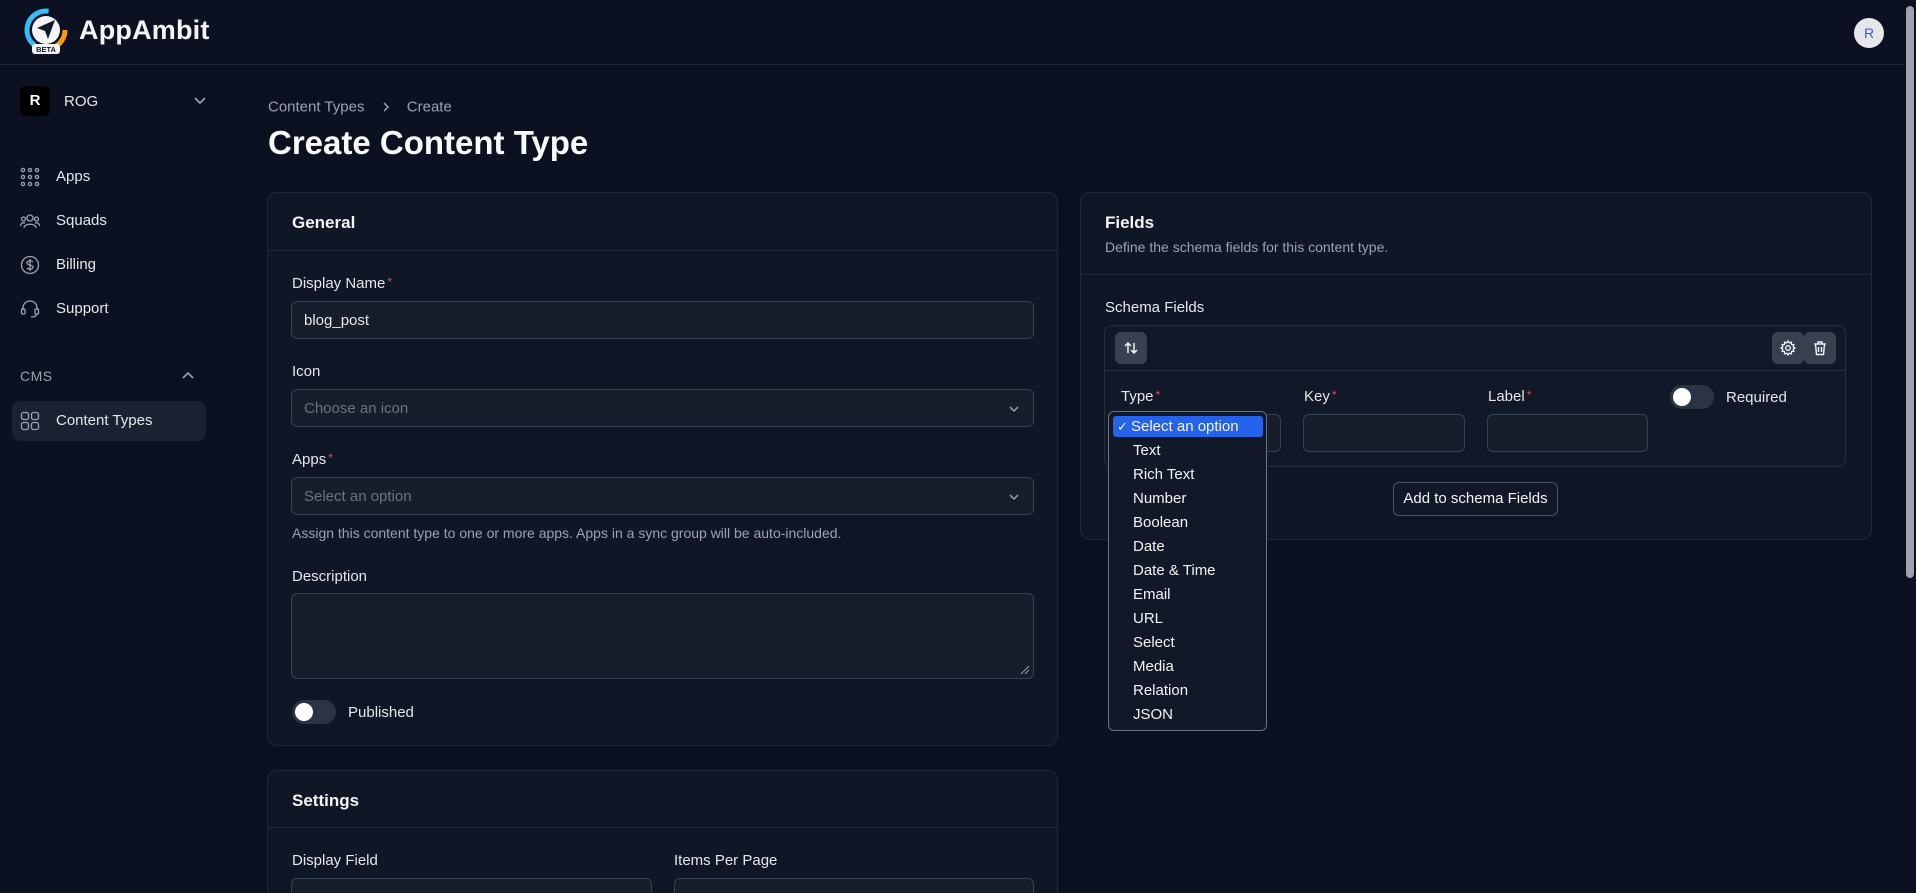  What do you see at coordinates (82, 308) in the screenshot?
I see `sidebar-item-label: Support` at bounding box center [82, 308].